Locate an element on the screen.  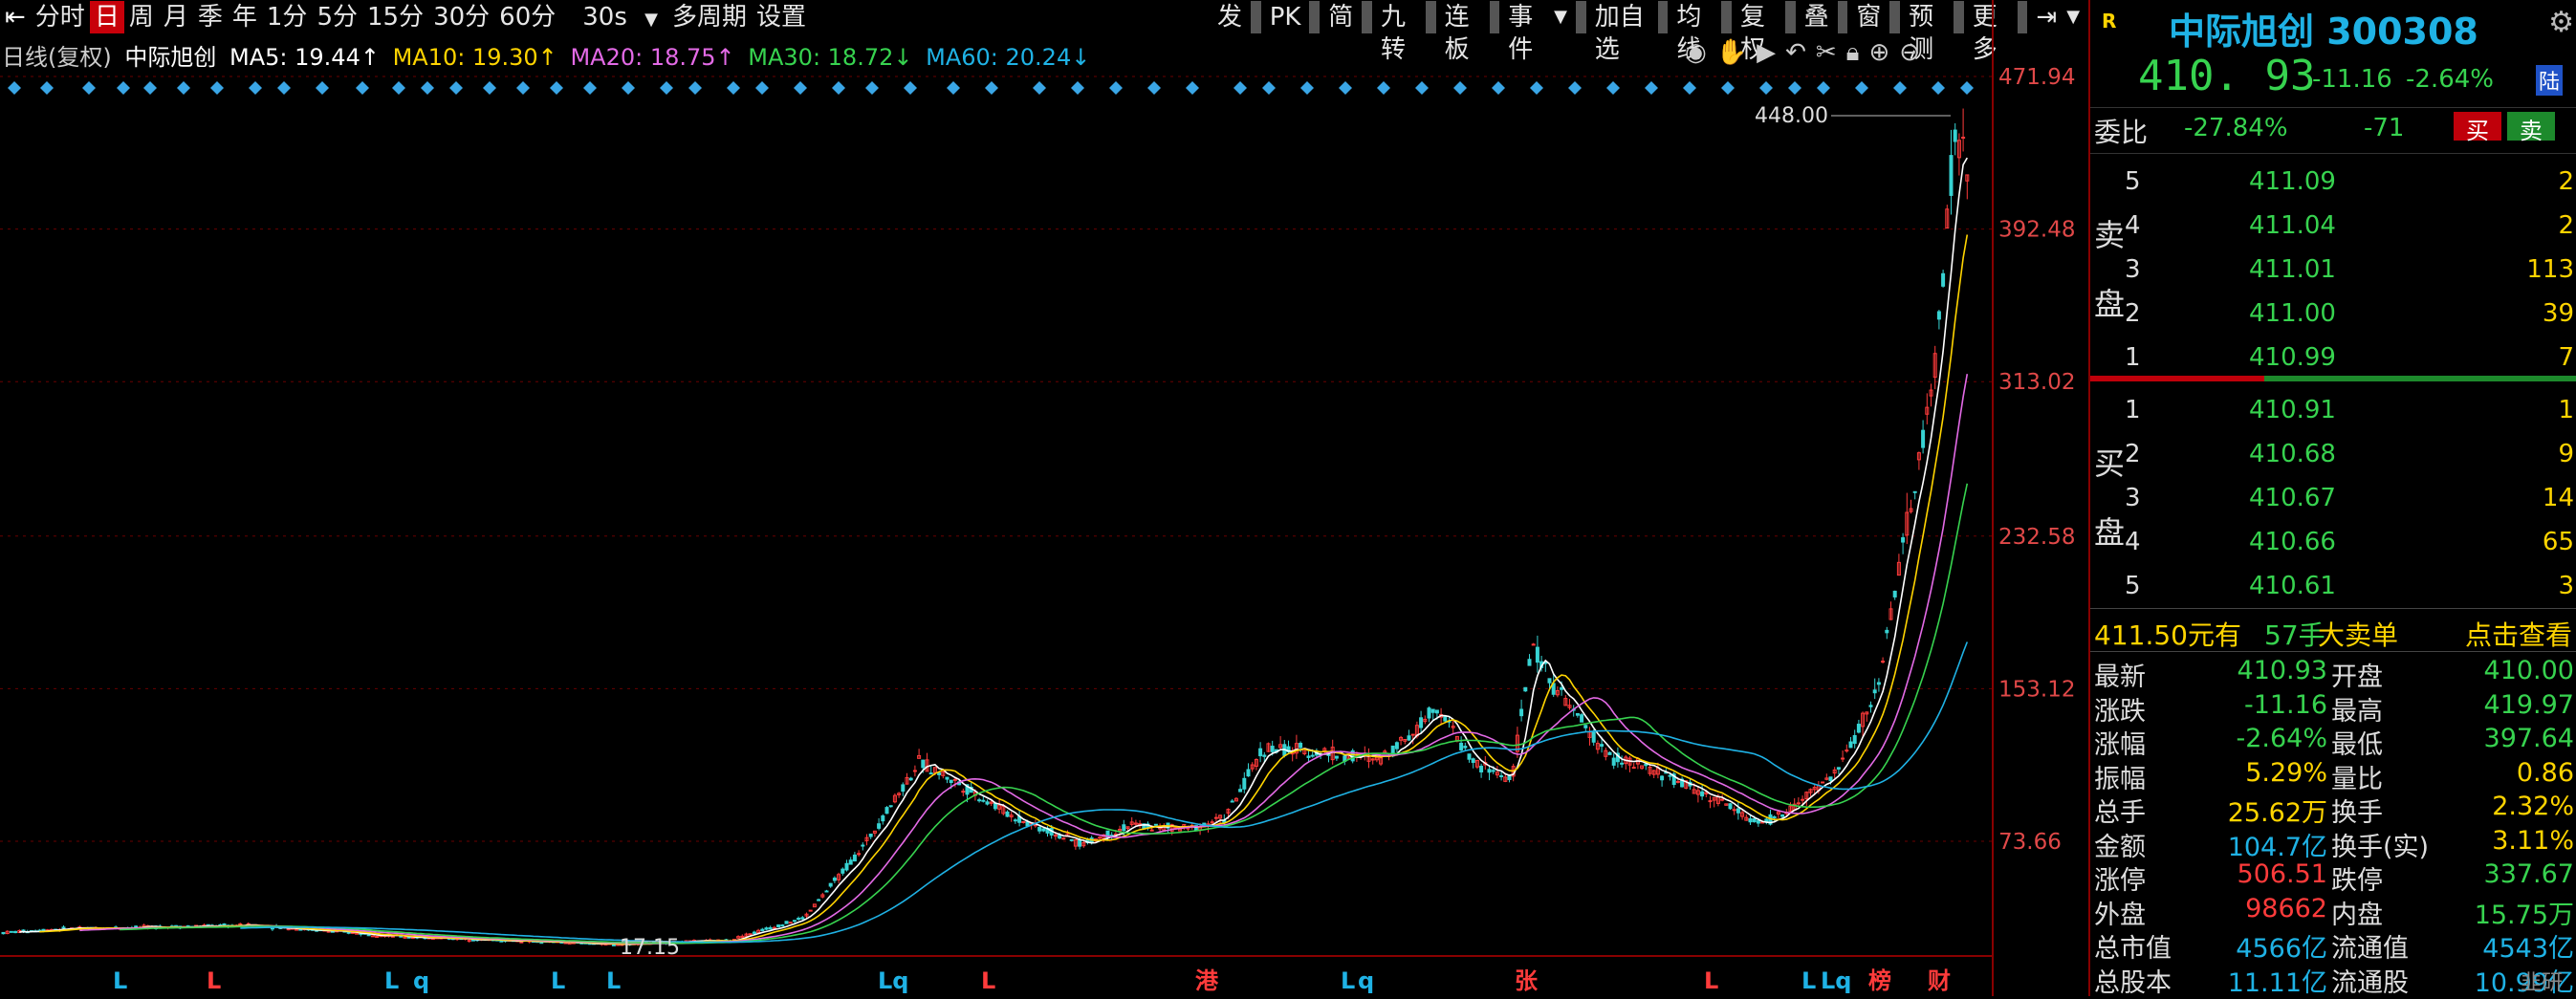
sell-level-1: 1 410.99 7 is located at coordinates (2333, 358).